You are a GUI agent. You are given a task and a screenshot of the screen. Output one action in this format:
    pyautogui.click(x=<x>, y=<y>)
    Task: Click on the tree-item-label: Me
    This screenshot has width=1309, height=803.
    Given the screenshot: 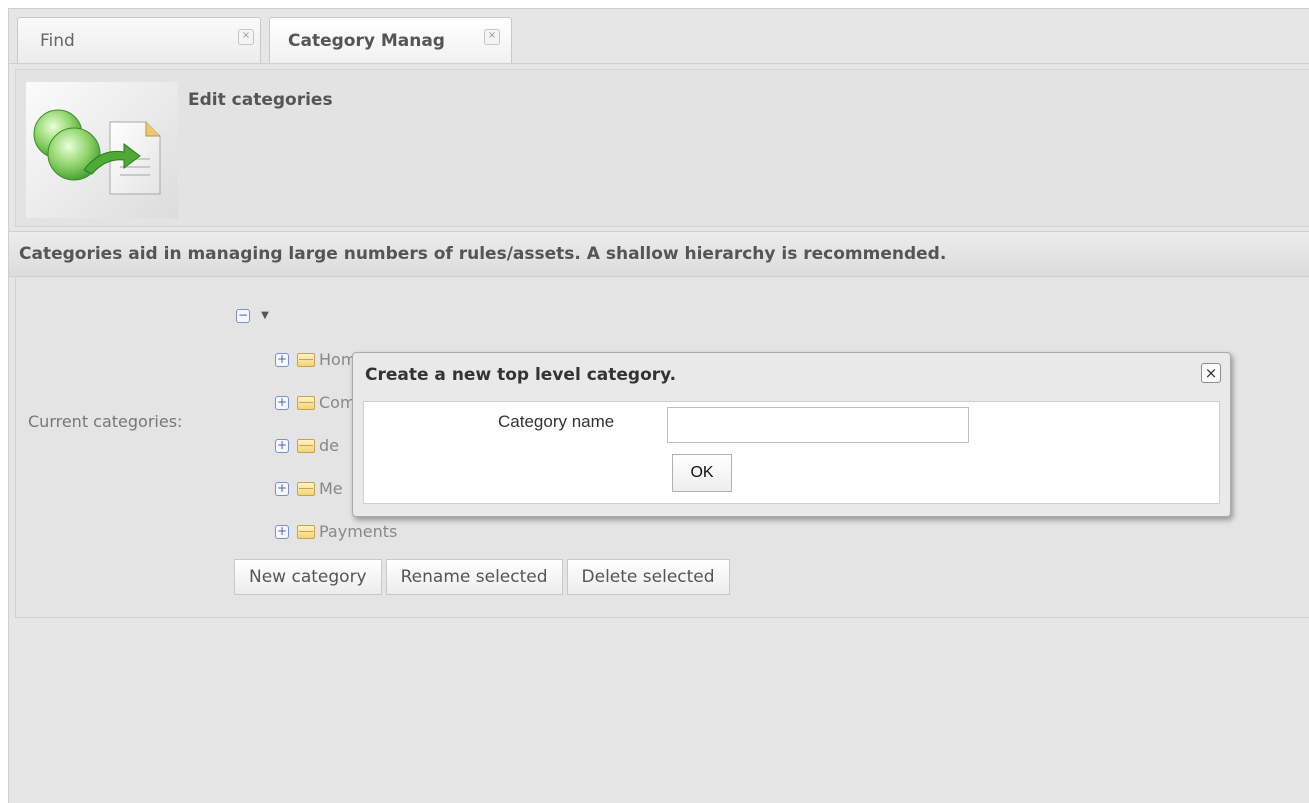 What is the action you would take?
    pyautogui.click(x=331, y=488)
    